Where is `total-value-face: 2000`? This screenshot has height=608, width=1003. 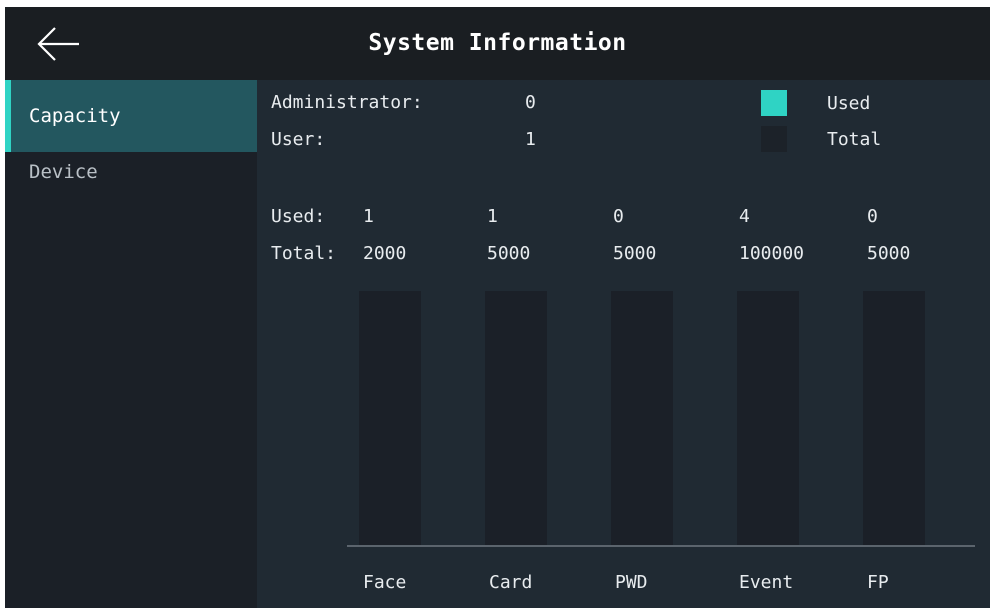
total-value-face: 2000 is located at coordinates (385, 253).